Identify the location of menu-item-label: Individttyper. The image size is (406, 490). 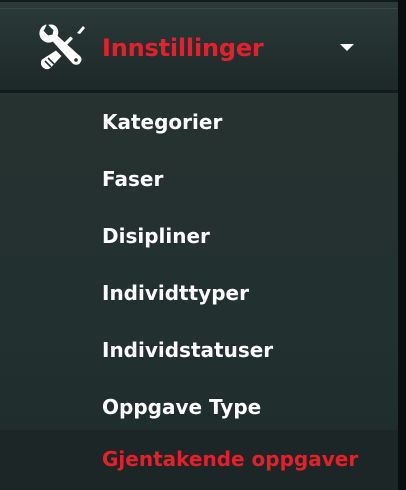
(175, 293).